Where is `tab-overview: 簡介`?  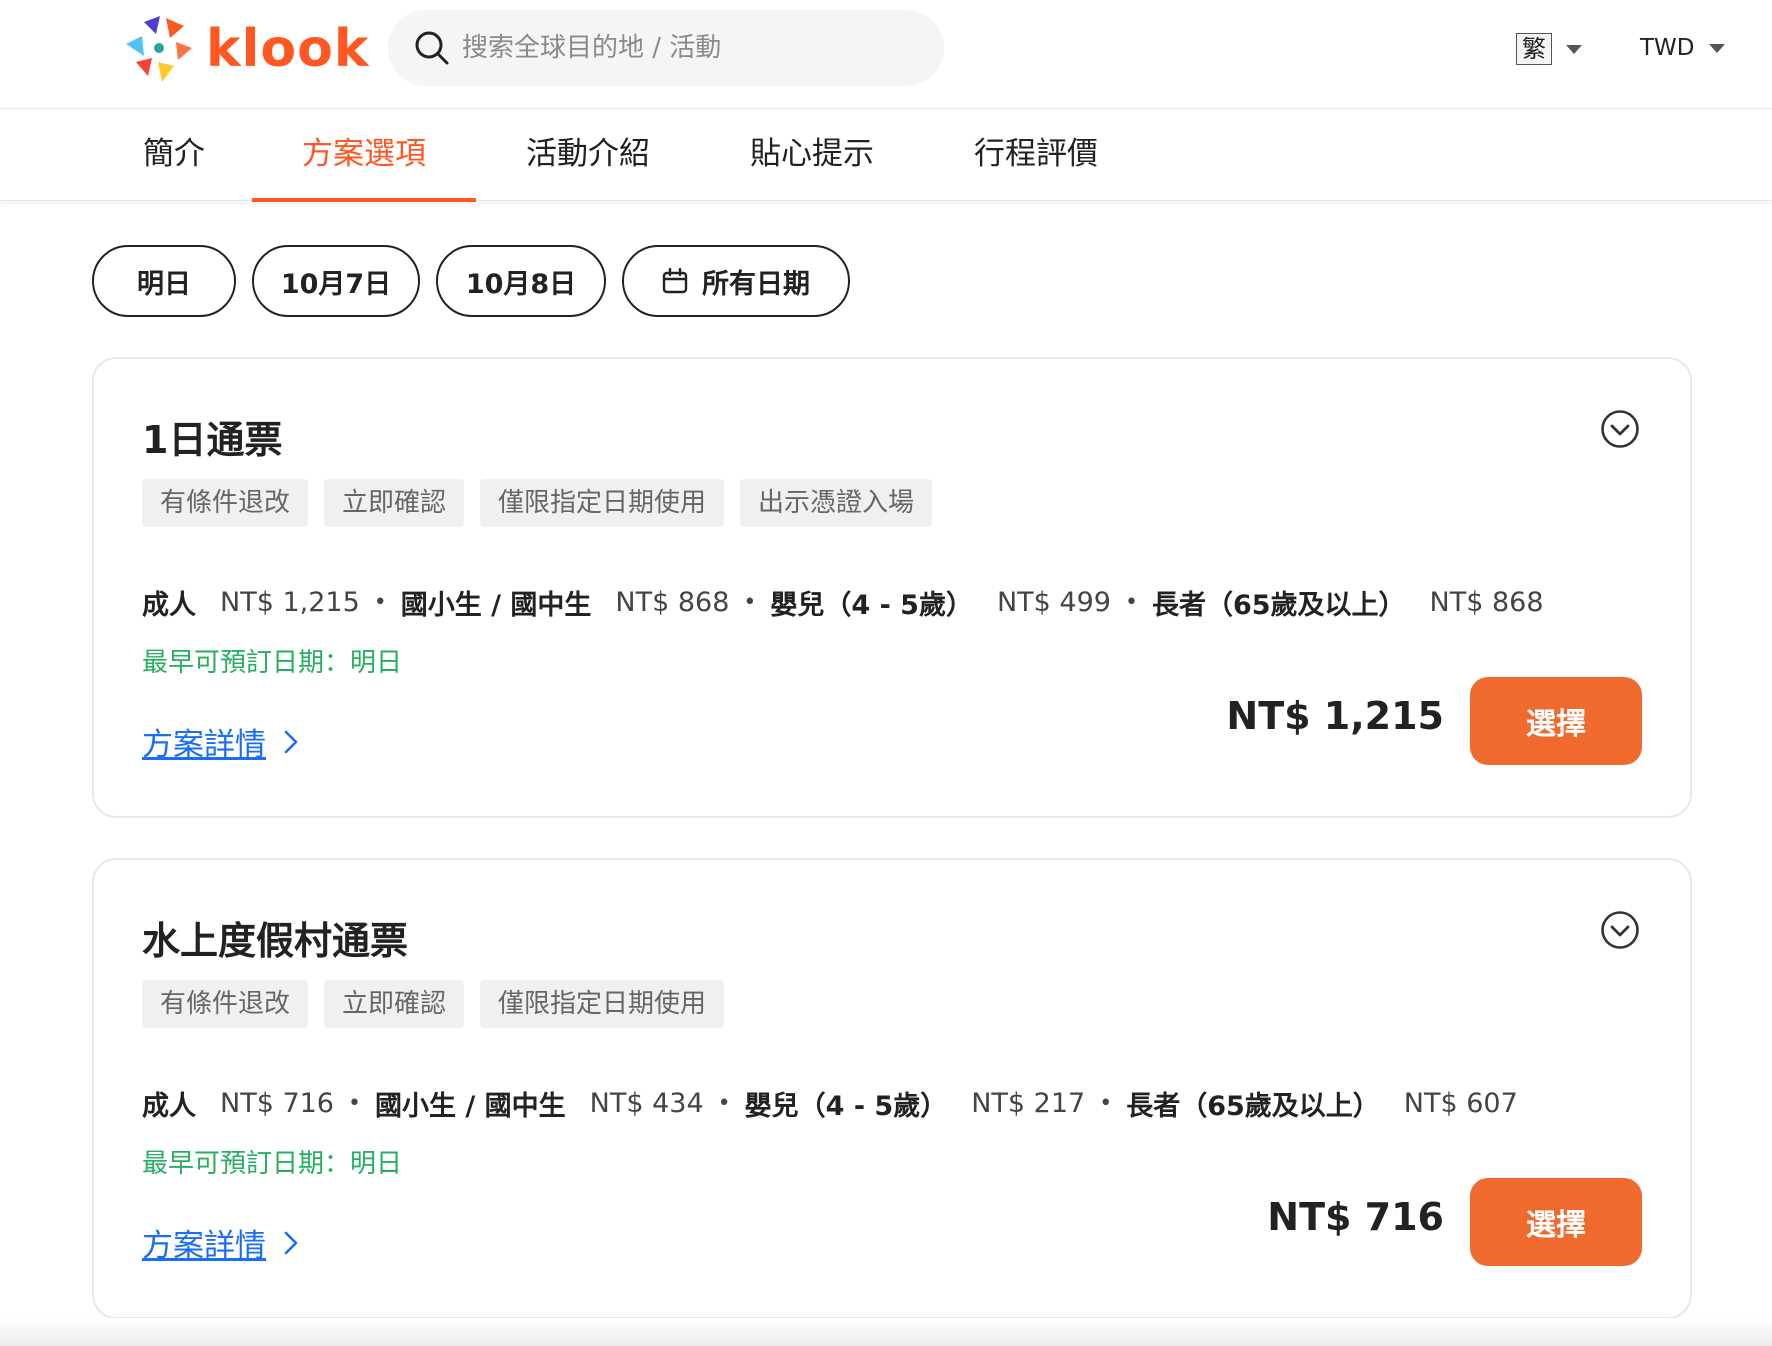 tab-overview: 簡介 is located at coordinates (174, 155).